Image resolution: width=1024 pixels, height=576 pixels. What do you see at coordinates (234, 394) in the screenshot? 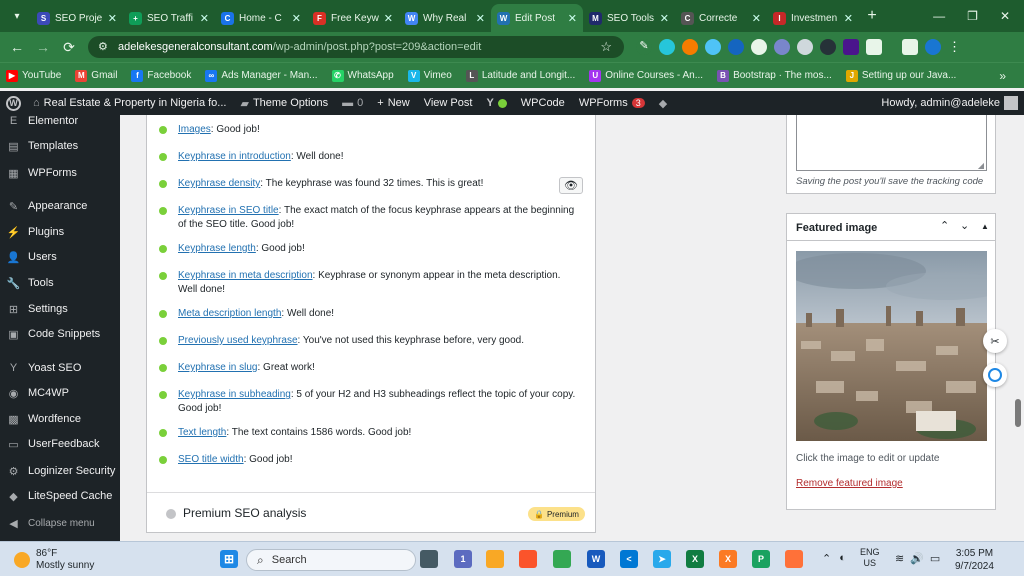
I see `seo-check-link: Keyphrase in subheading` at bounding box center [234, 394].